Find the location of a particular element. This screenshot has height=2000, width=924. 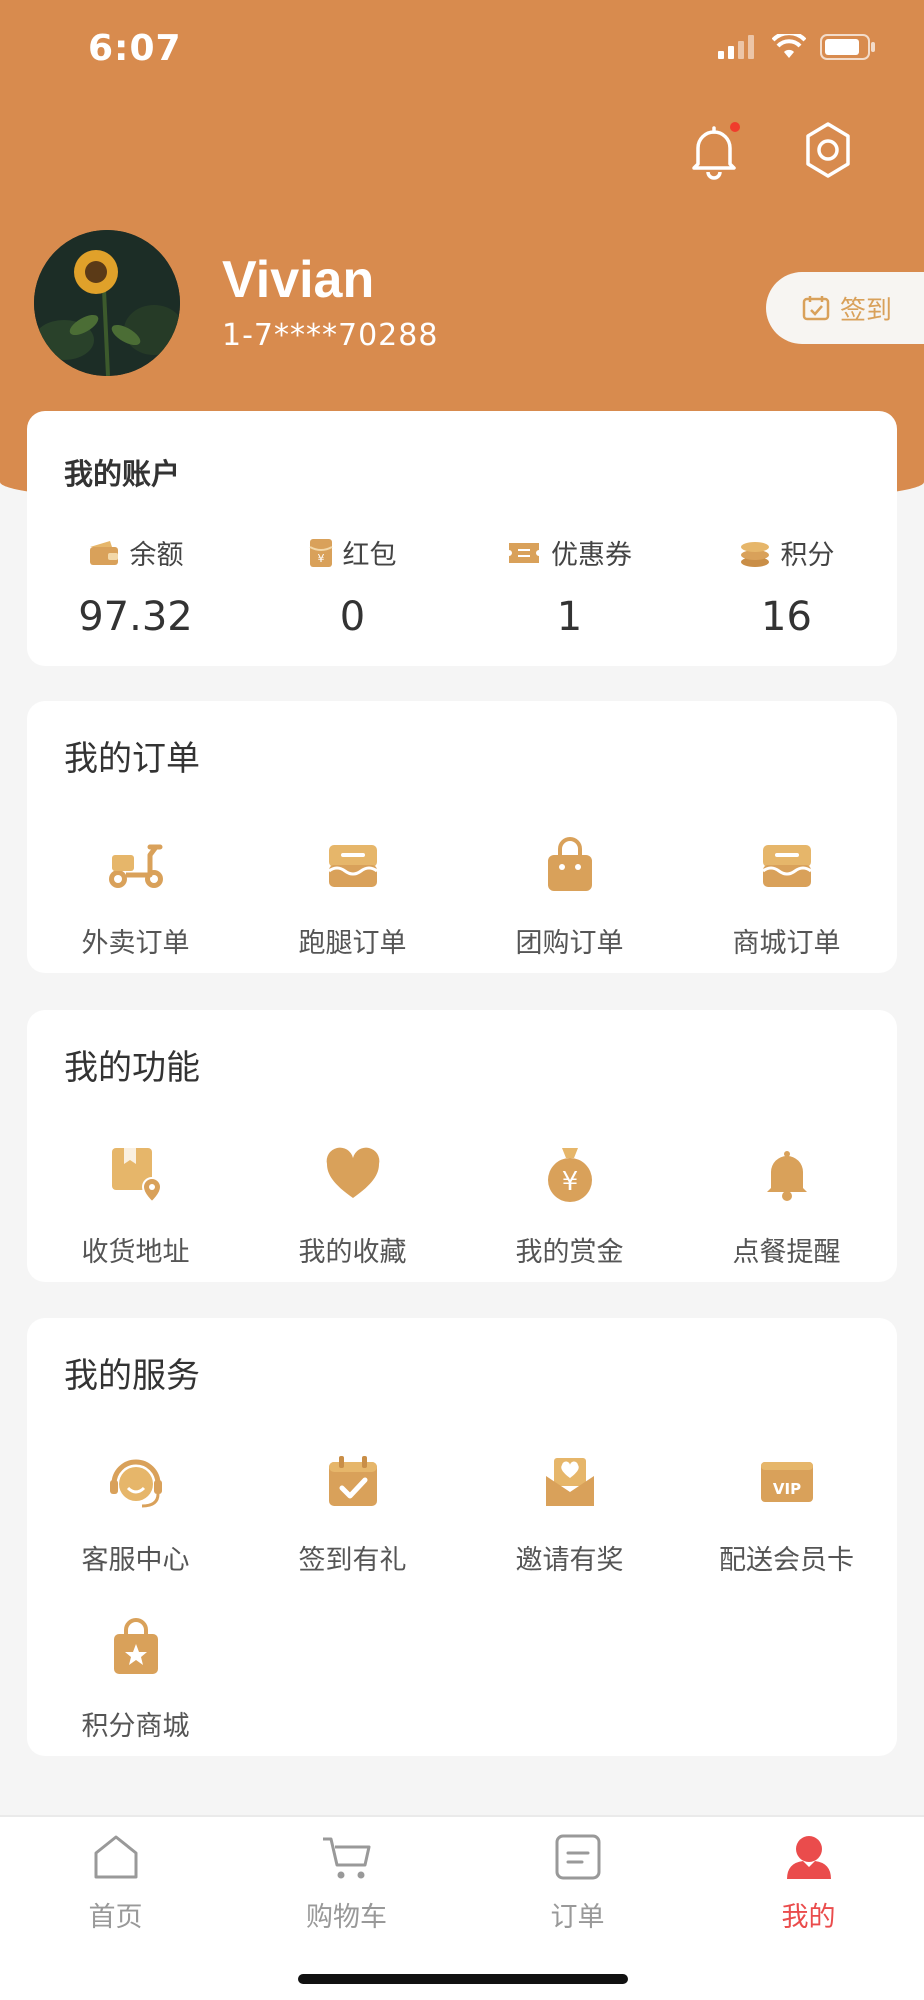

functions-card: 我的功能 收货地址 我的收藏 ¥ 我的赏金 点餐提醒 is located at coordinates (462, 1146).